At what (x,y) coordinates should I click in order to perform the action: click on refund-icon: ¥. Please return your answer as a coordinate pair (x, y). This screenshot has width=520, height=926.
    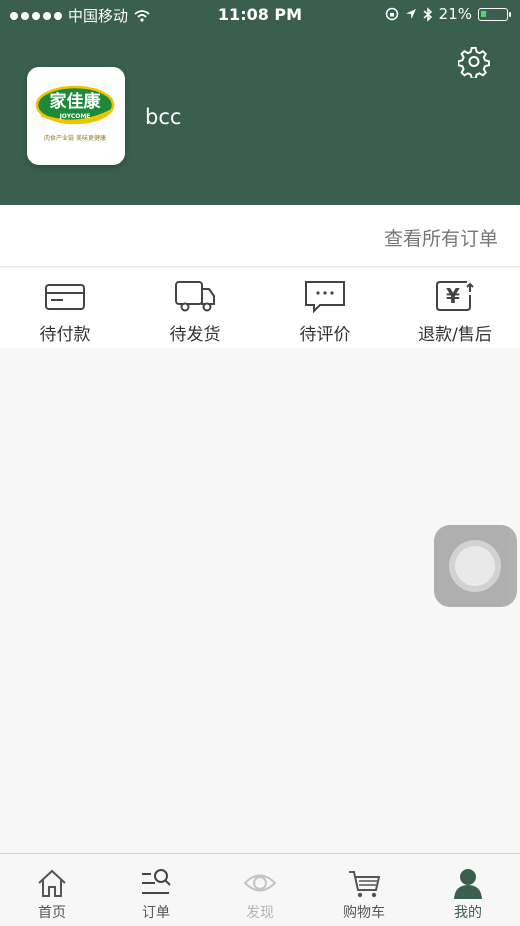
    Looking at the image, I should click on (455, 296).